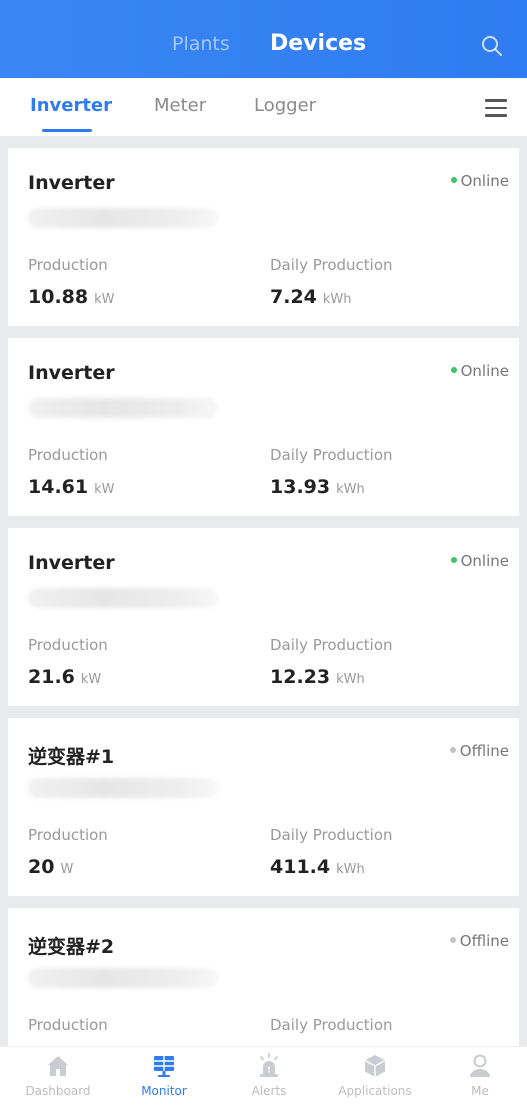  I want to click on nav-label: Me, so click(480, 1091).